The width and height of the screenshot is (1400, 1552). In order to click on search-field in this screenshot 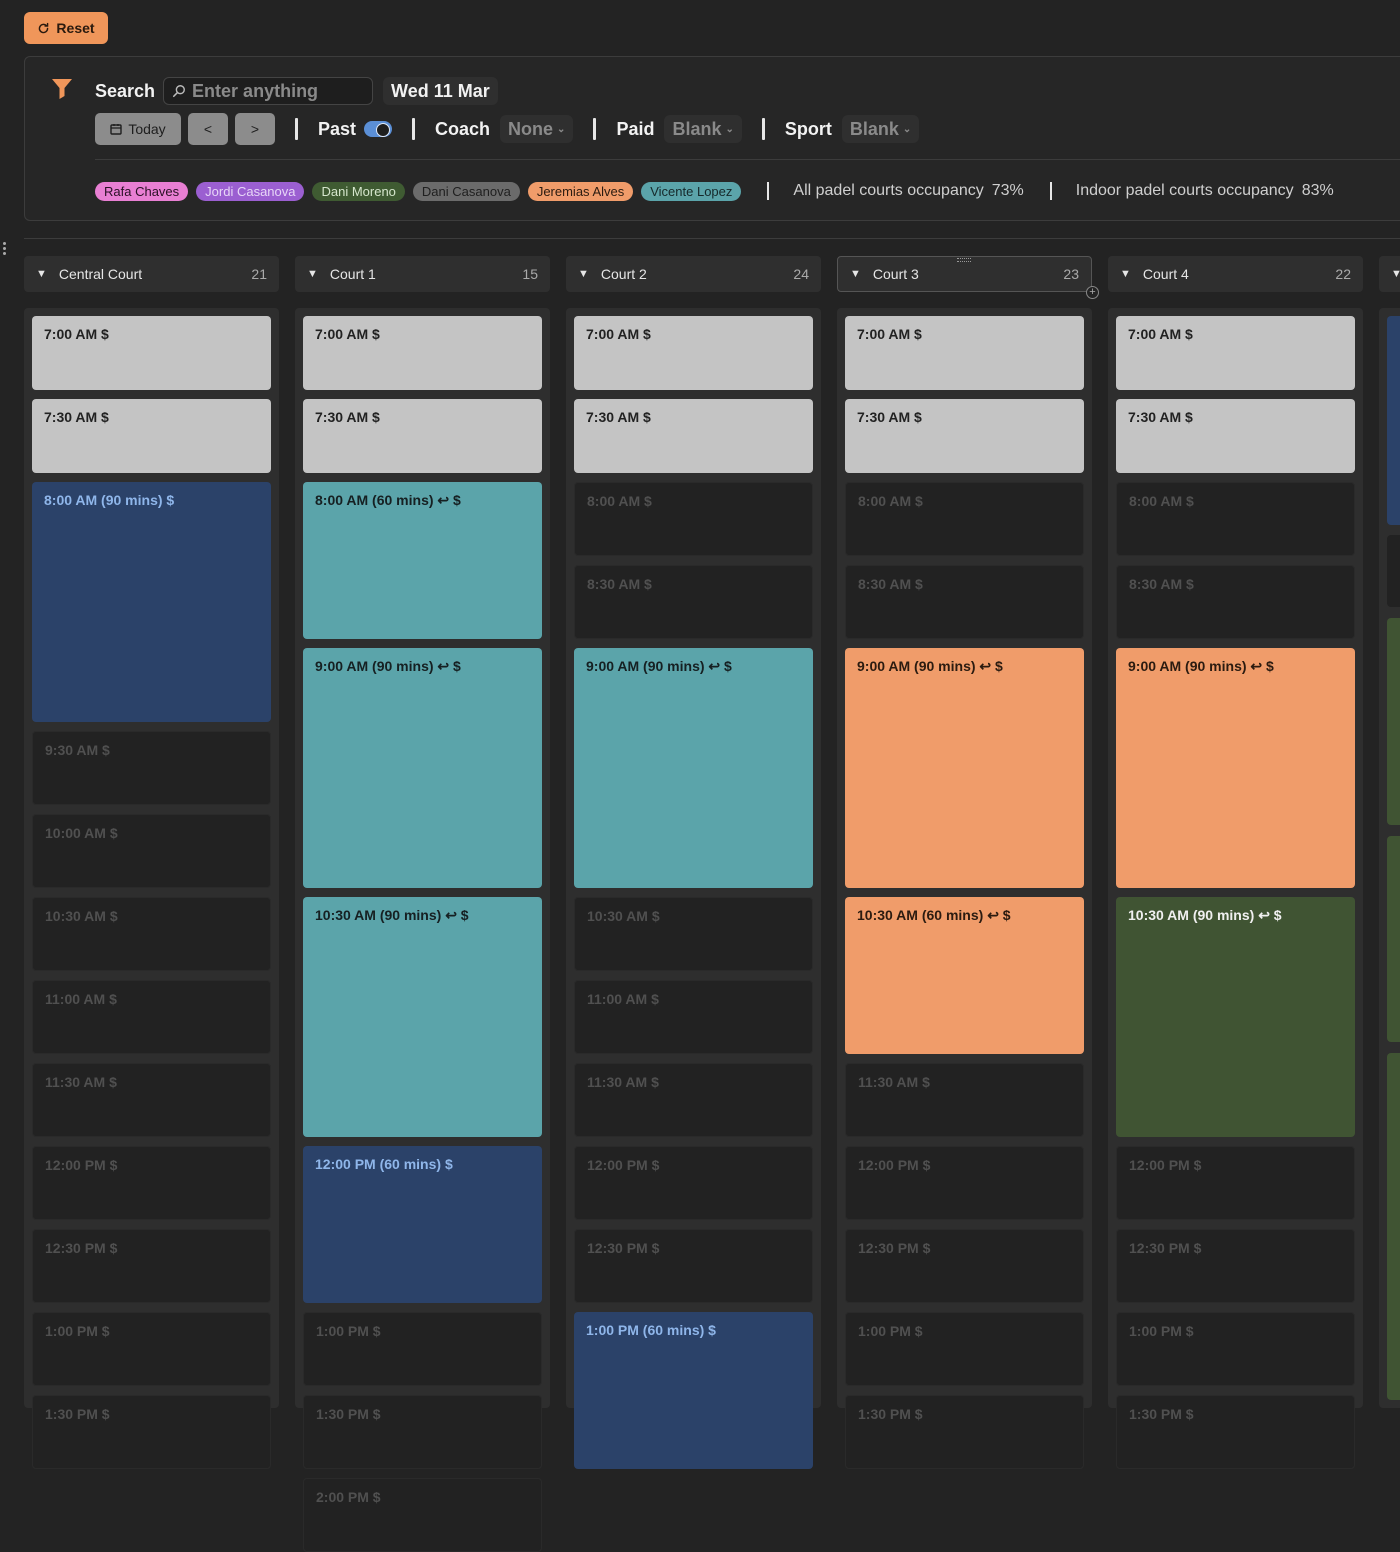, I will do `click(268, 91)`.